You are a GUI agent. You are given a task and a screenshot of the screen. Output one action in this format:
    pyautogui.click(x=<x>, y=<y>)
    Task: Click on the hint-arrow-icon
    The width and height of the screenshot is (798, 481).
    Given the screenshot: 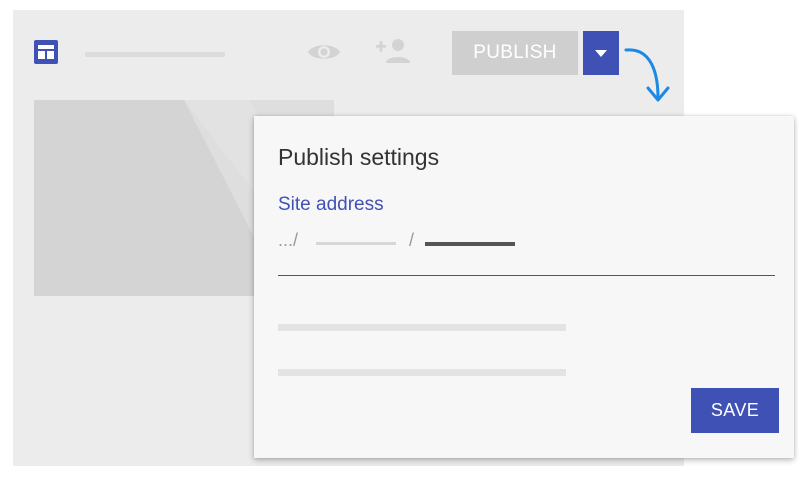 What is the action you would take?
    pyautogui.click(x=649, y=68)
    